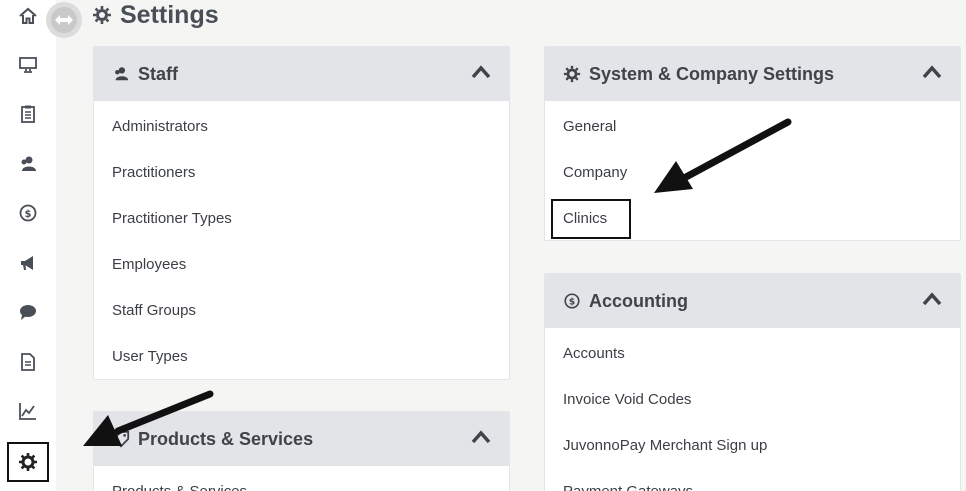 Image resolution: width=966 pixels, height=491 pixels. Describe the element at coordinates (752, 479) in the screenshot. I see `accounting-link-payment-gateways: Payment Gateways` at that location.